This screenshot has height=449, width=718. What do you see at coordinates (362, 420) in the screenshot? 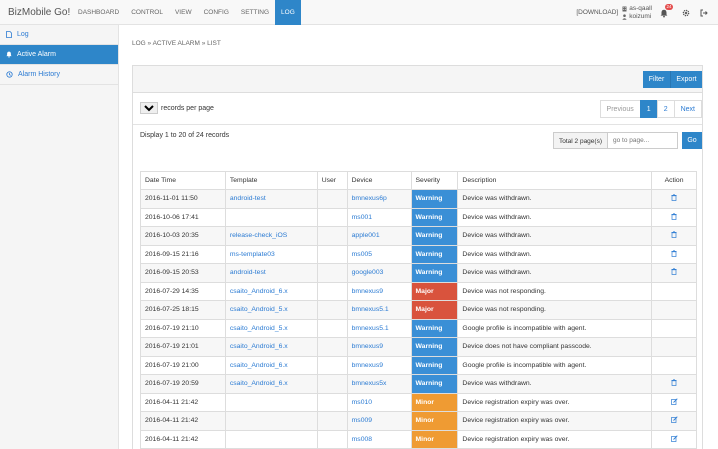
I see `device-link: ms009` at bounding box center [362, 420].